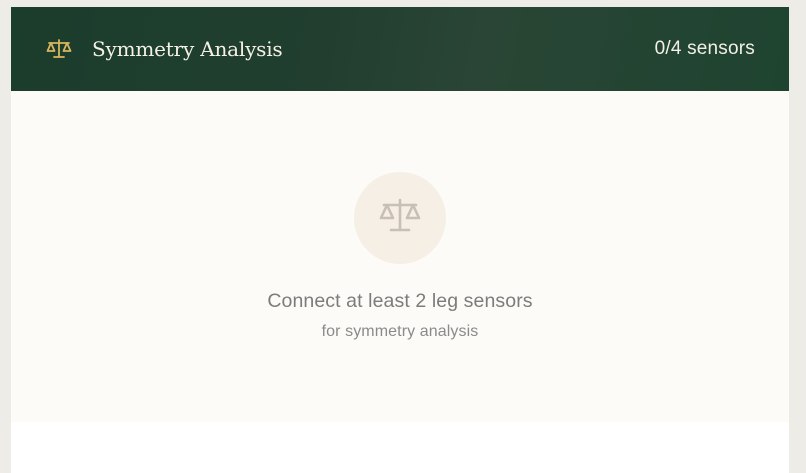  What do you see at coordinates (400, 301) in the screenshot?
I see `empty-state-message: Connect at least 2 leg sensors` at bounding box center [400, 301].